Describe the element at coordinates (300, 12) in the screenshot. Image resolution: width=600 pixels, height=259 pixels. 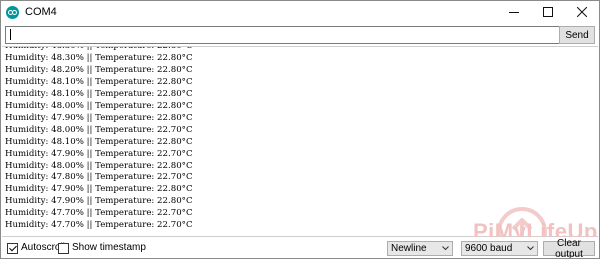
I see `title-bar: COM4` at that location.